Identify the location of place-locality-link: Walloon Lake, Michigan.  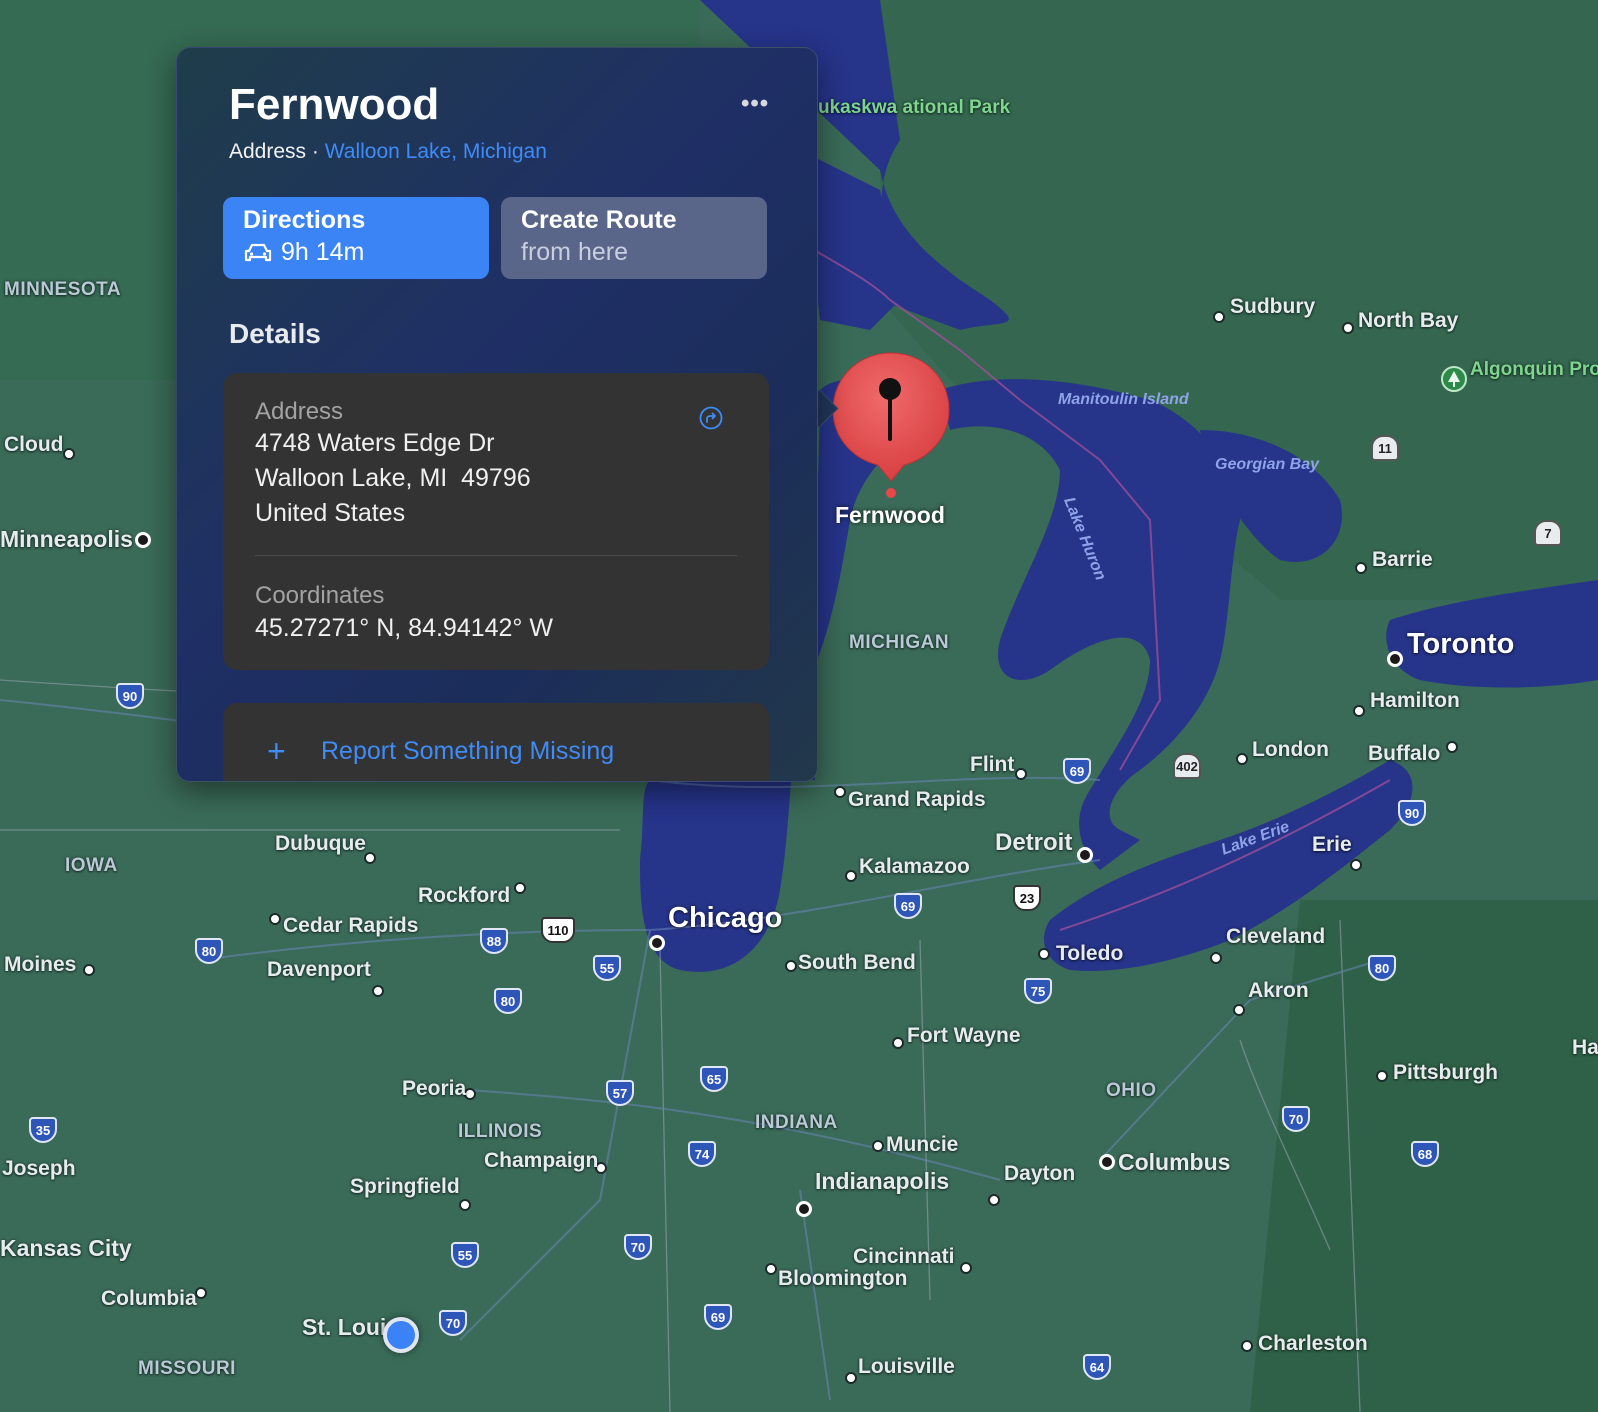
(436, 151).